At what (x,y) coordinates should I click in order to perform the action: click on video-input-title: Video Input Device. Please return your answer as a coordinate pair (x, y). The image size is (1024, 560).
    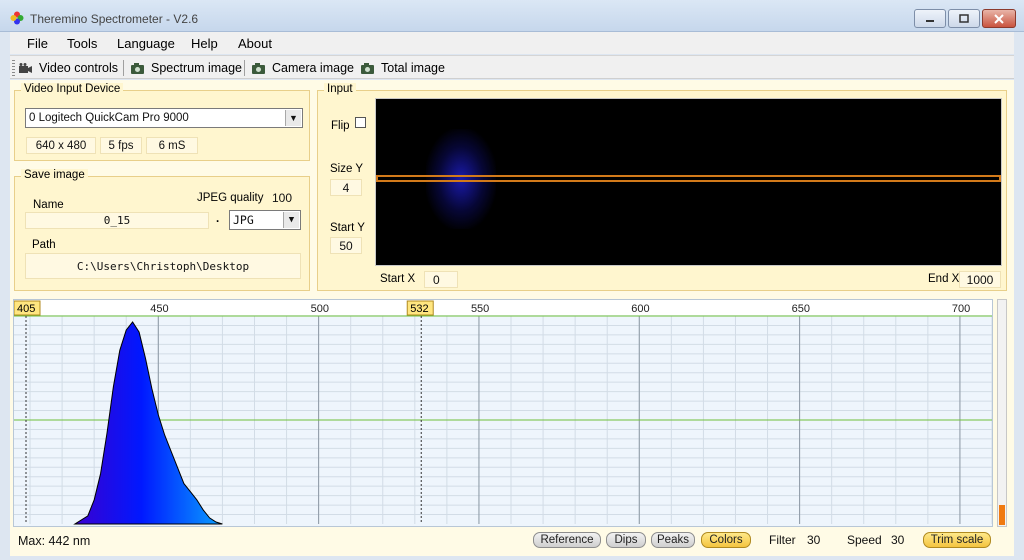
    Looking at the image, I should click on (72, 89).